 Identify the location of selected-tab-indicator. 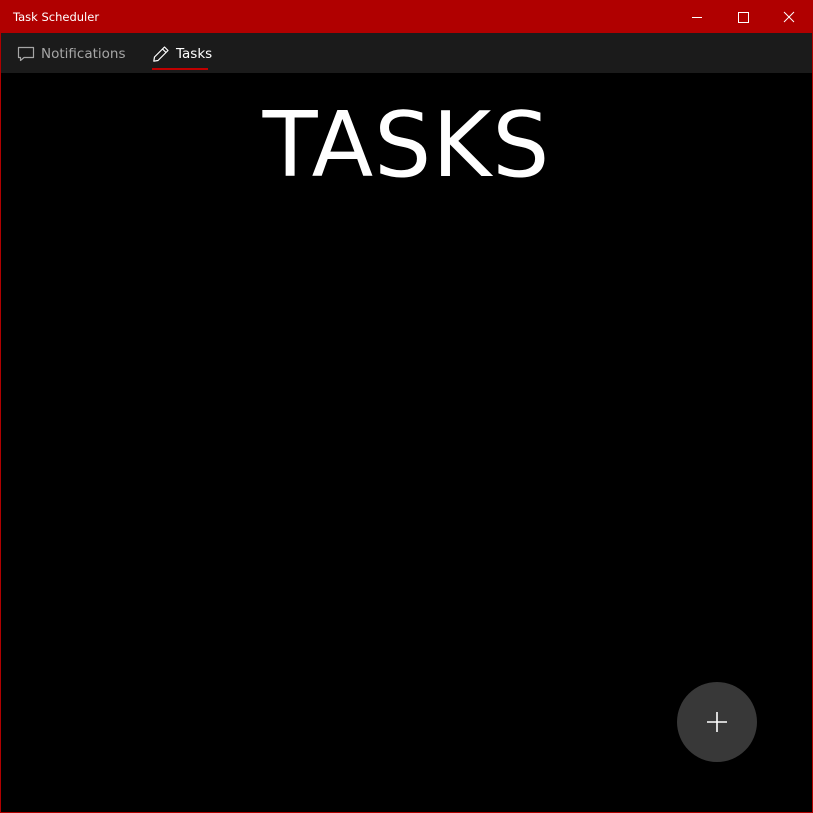
(180, 69).